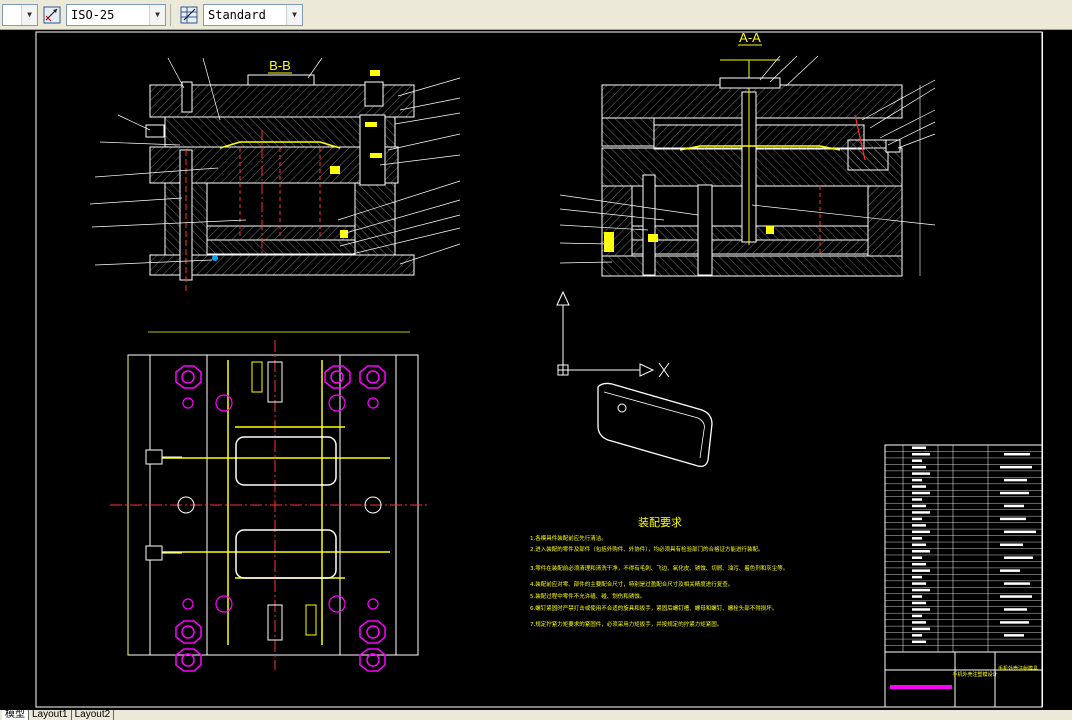 The height and width of the screenshot is (720, 1072). Describe the element at coordinates (281, 247) in the screenshot. I see `ejector-plate` at that location.